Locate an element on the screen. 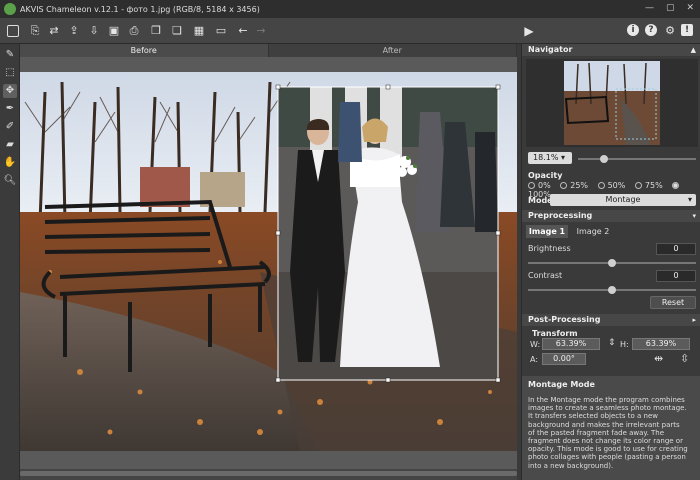  undo-icon: ← is located at coordinates (243, 31).